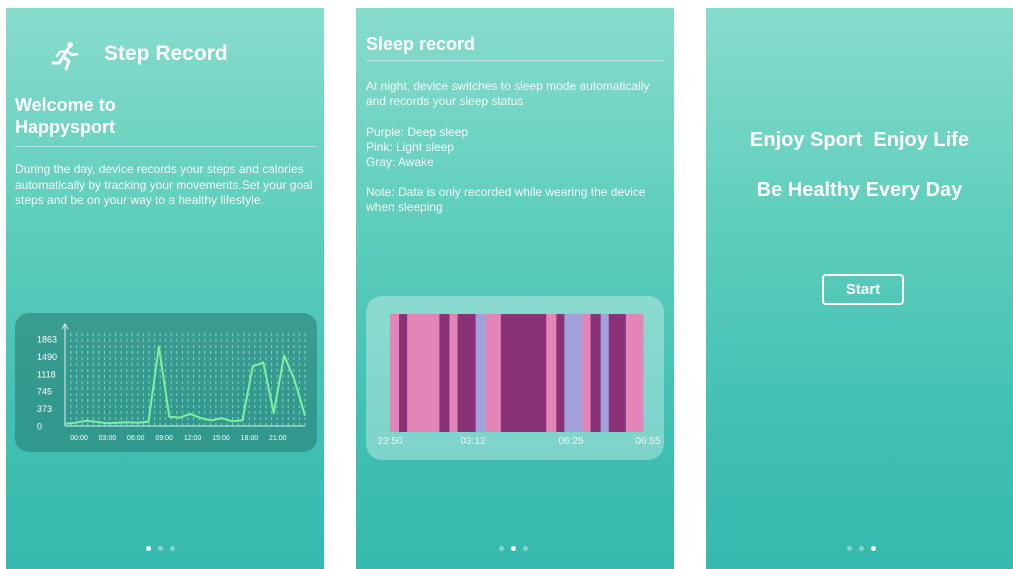 Image resolution: width=1013 pixels, height=569 pixels. I want to click on page-title: Step Record, so click(166, 53).